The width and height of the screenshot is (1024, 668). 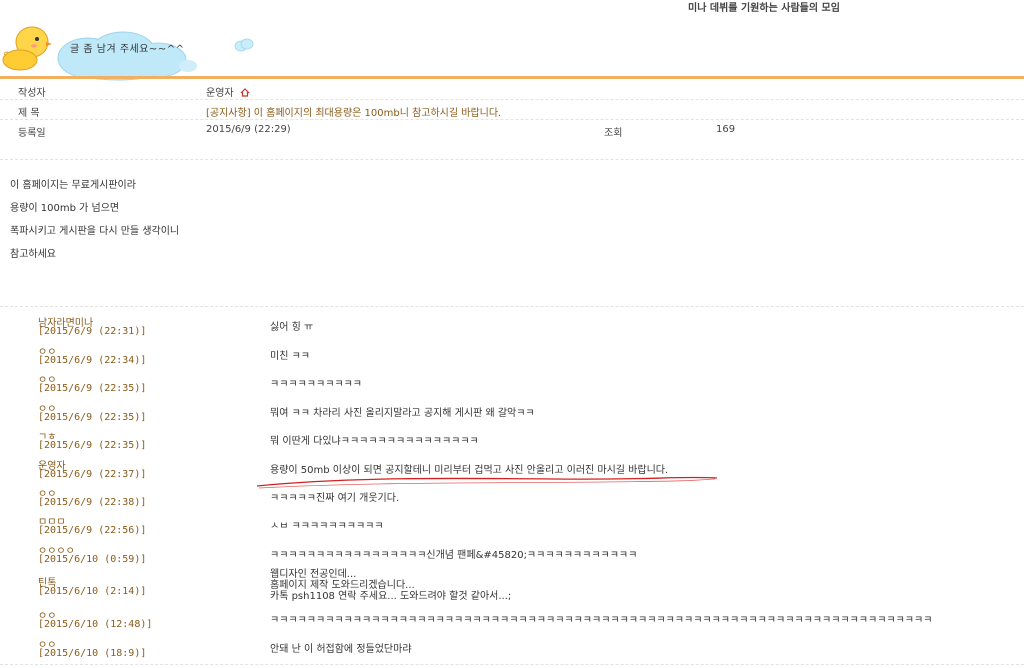 What do you see at coordinates (512, 77) in the screenshot?
I see `header-divider` at bounding box center [512, 77].